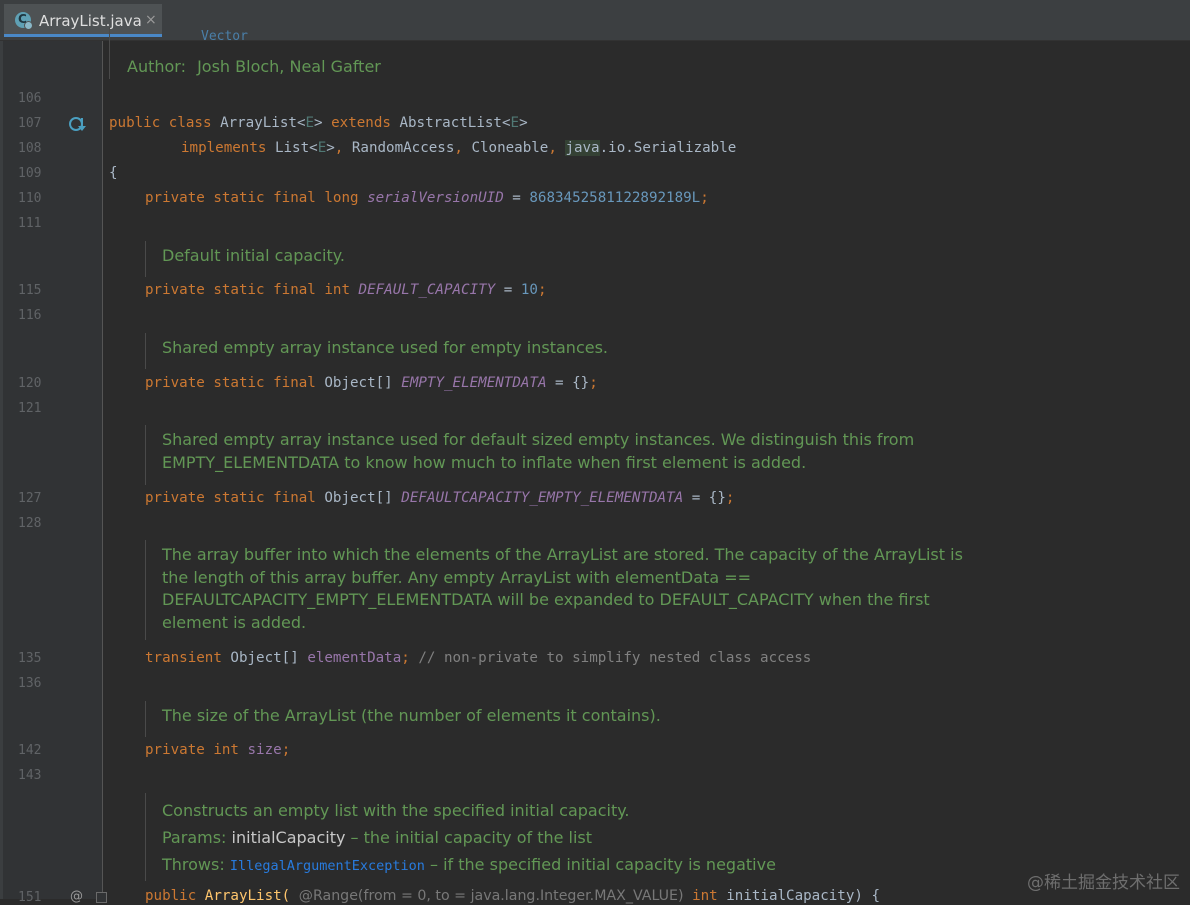 The width and height of the screenshot is (1190, 905). I want to click on line-number: 106, so click(30, 98).